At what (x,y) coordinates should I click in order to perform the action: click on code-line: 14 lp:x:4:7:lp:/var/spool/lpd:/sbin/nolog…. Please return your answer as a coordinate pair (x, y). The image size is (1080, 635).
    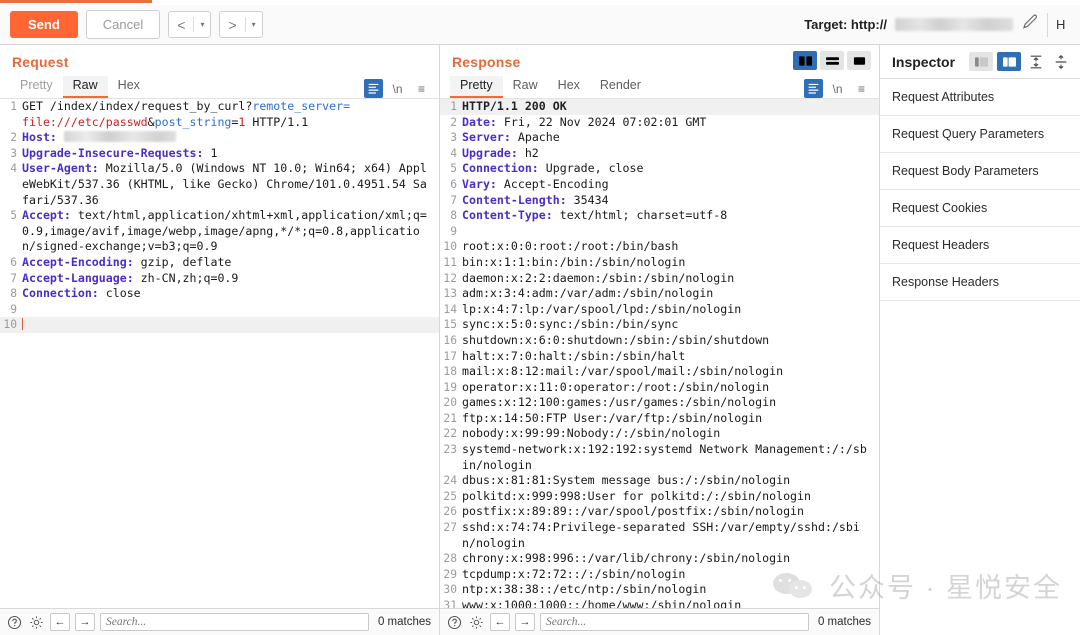
    Looking at the image, I should click on (659, 310).